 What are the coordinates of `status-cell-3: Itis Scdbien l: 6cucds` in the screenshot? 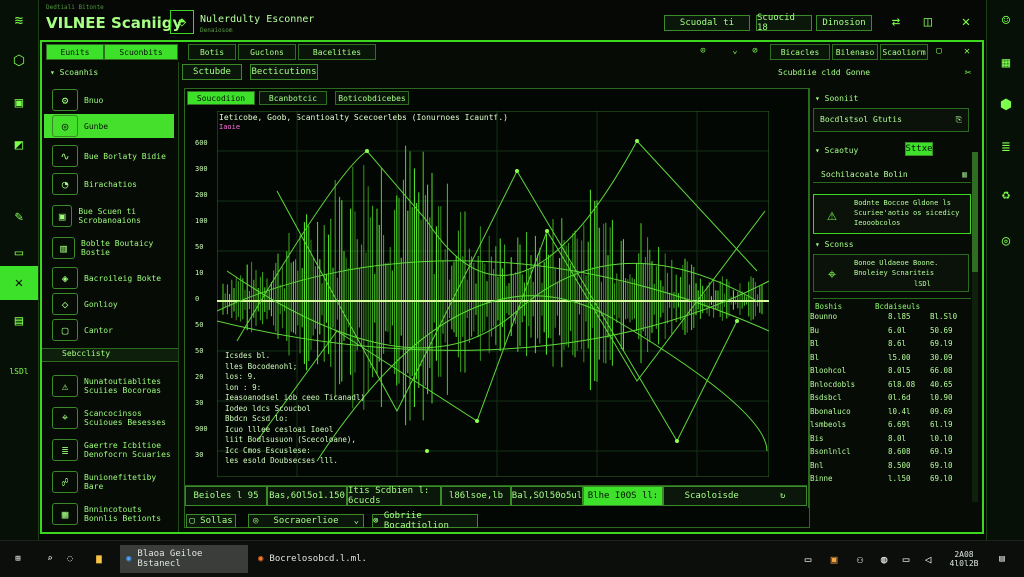 It's located at (394, 496).